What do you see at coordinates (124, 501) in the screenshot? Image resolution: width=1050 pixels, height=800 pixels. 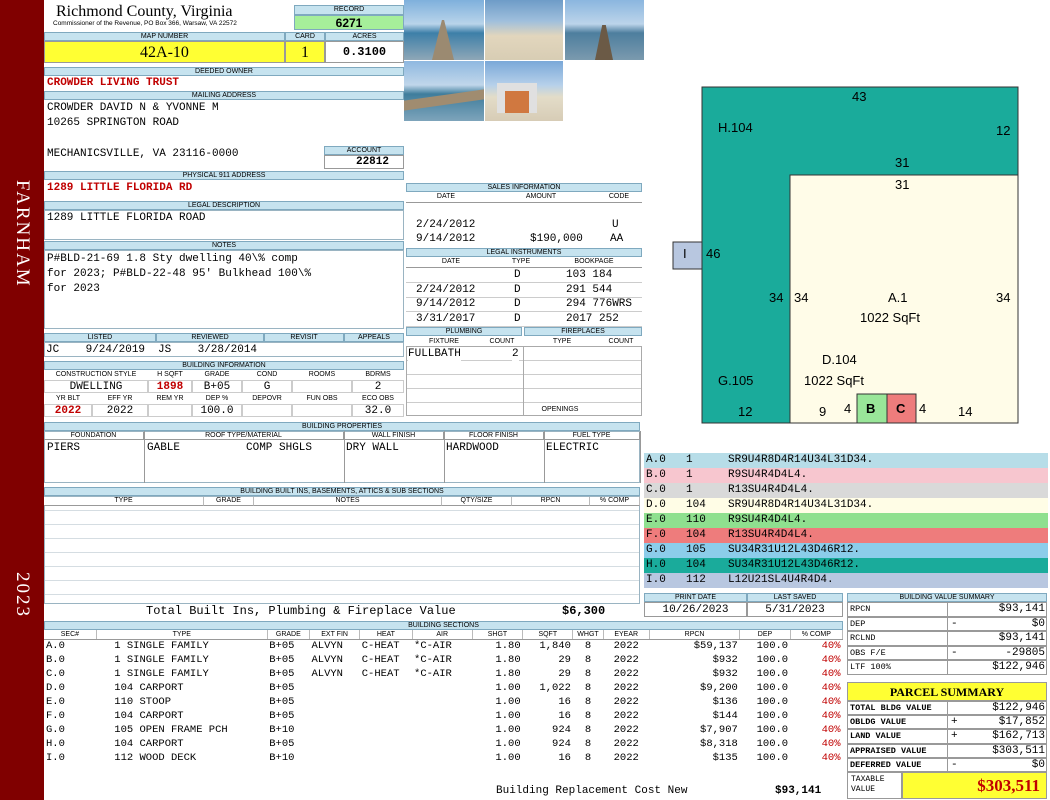 I see `builtins-col-header: TYPE` at bounding box center [124, 501].